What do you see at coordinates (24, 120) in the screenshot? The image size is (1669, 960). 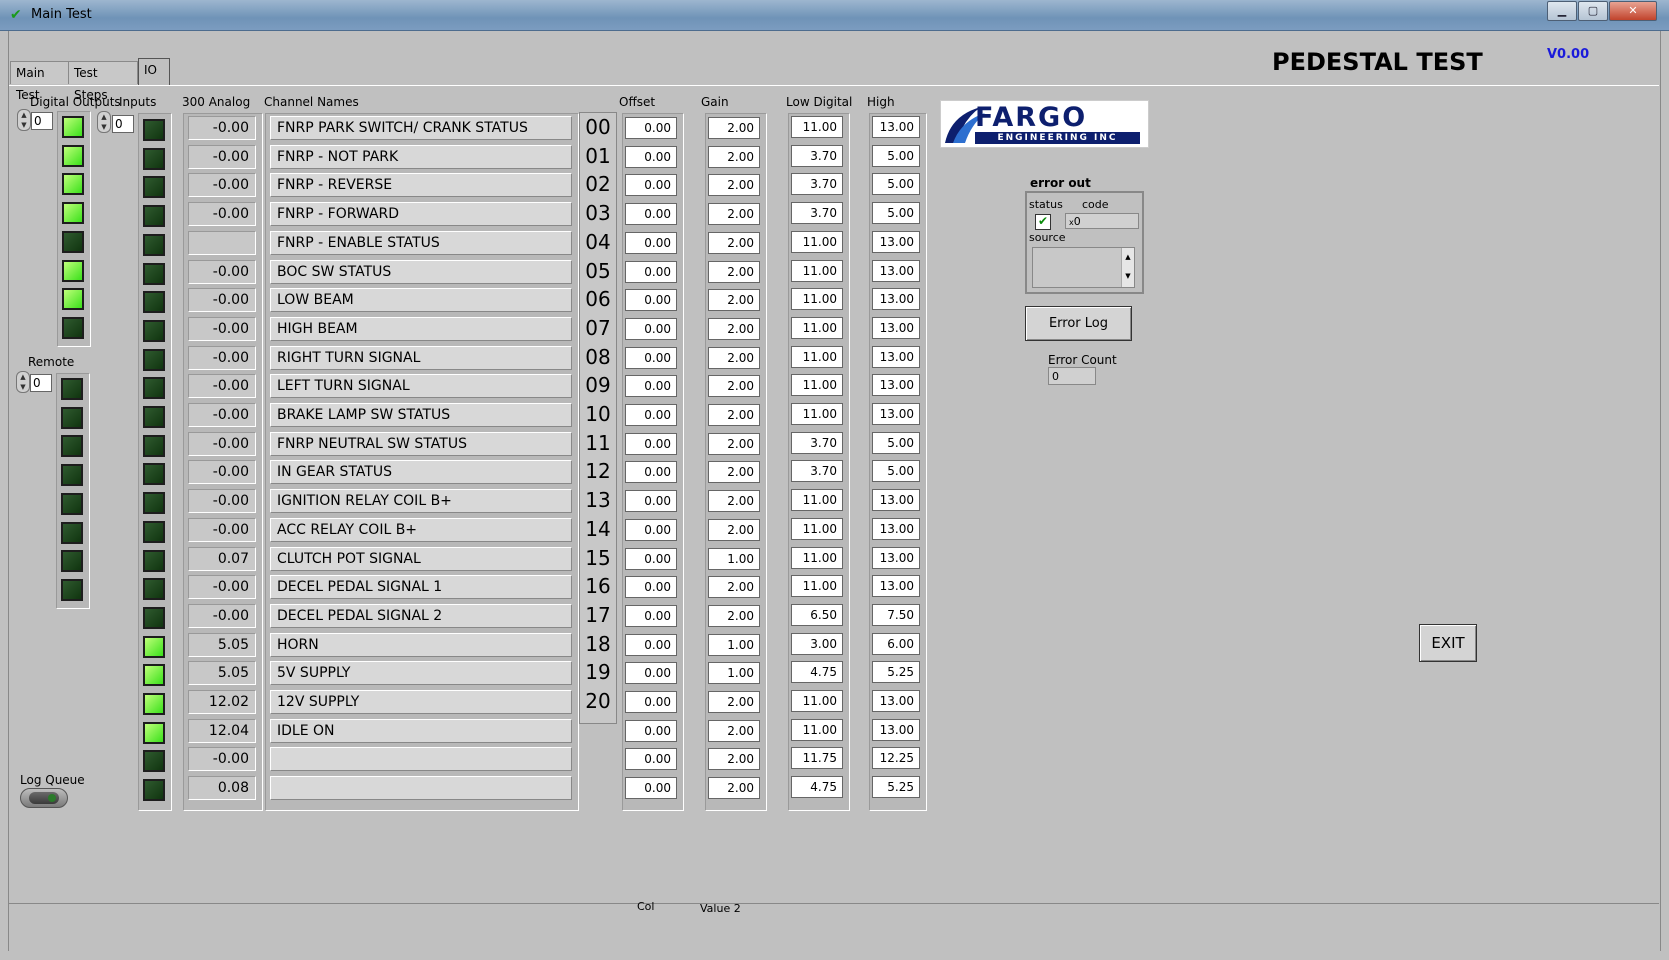 I see `digital-outputs-index-spinner: ▲ ▼` at bounding box center [24, 120].